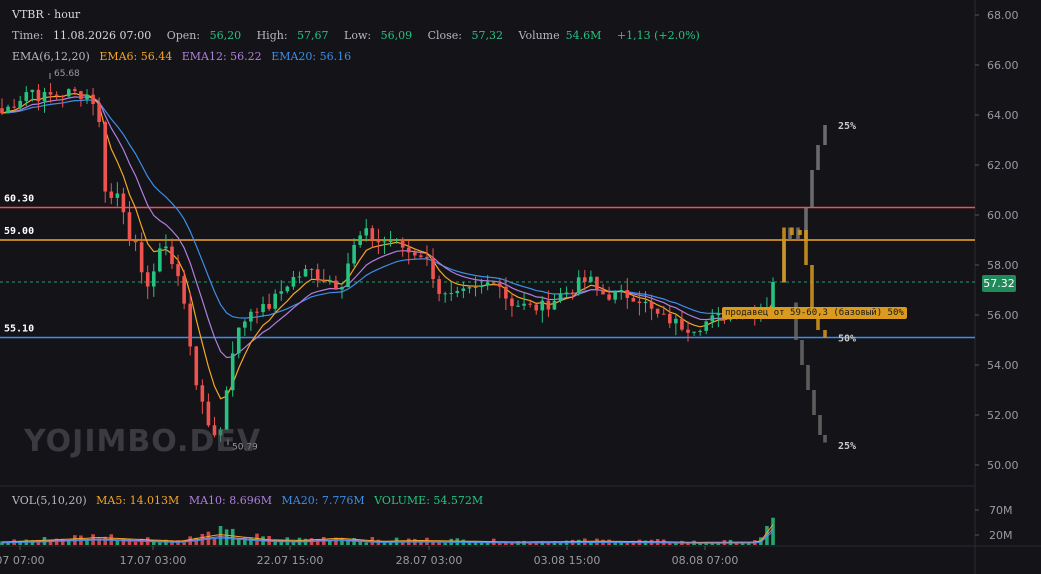 The image size is (1041, 574). What do you see at coordinates (183, 35) in the screenshot?
I see `open-label: Open:` at bounding box center [183, 35].